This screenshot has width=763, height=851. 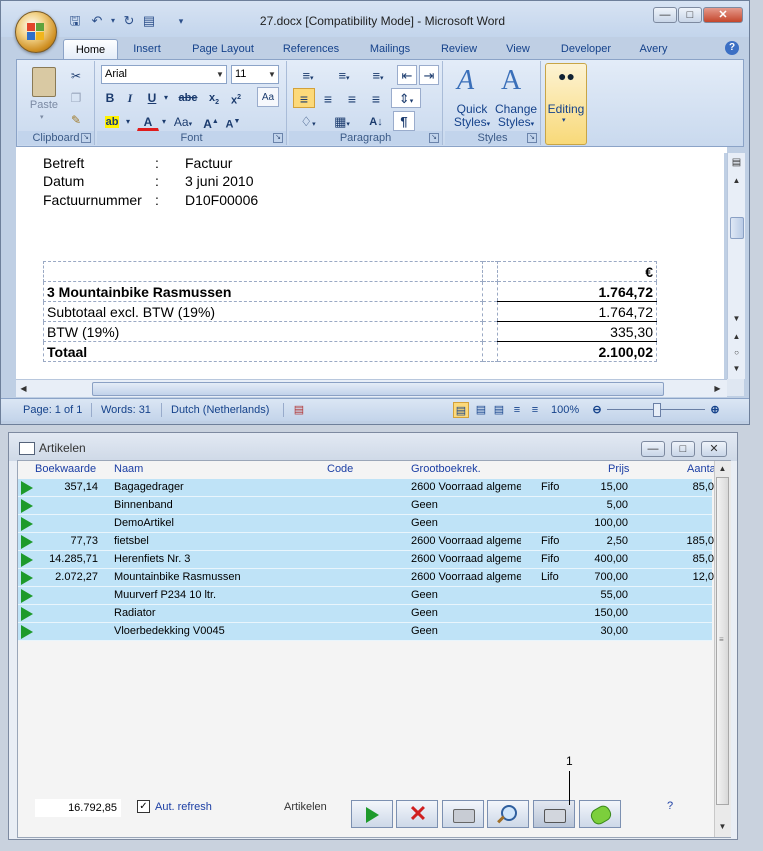 What do you see at coordinates (378, 389) in the screenshot?
I see `horizontal-scroll-thumb` at bounding box center [378, 389].